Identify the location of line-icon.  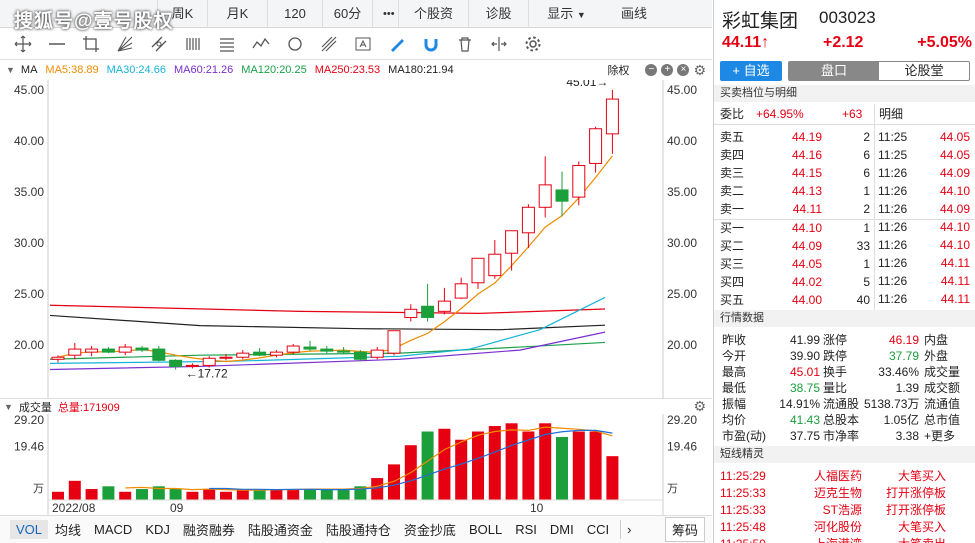
(57, 44).